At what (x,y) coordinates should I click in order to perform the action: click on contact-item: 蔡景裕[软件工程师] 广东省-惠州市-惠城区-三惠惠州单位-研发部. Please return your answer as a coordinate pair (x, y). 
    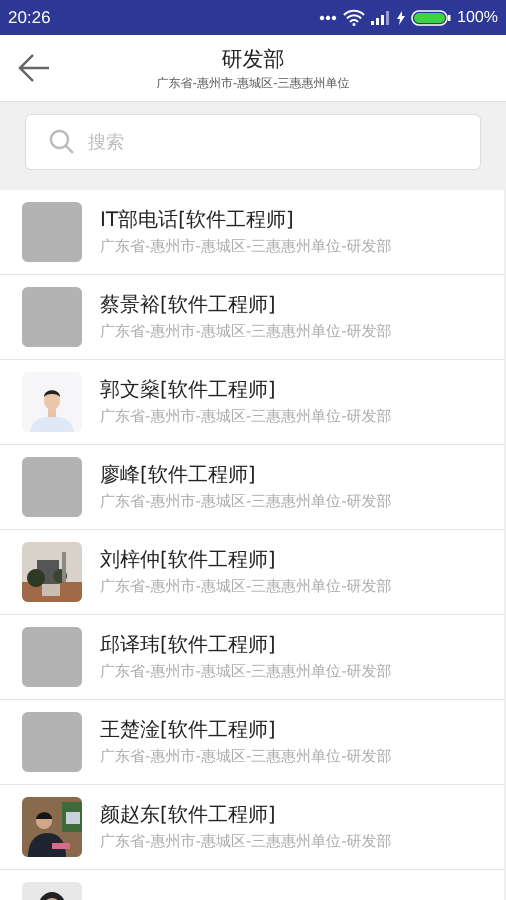
    Looking at the image, I should click on (252, 317).